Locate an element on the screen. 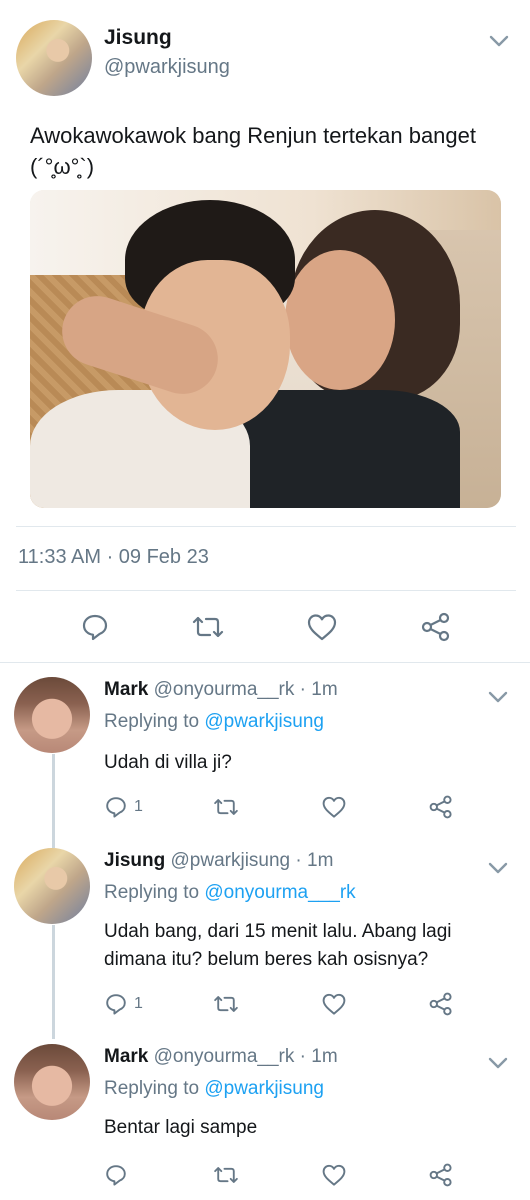  reply-author-name: Jisung is located at coordinates (134, 860).